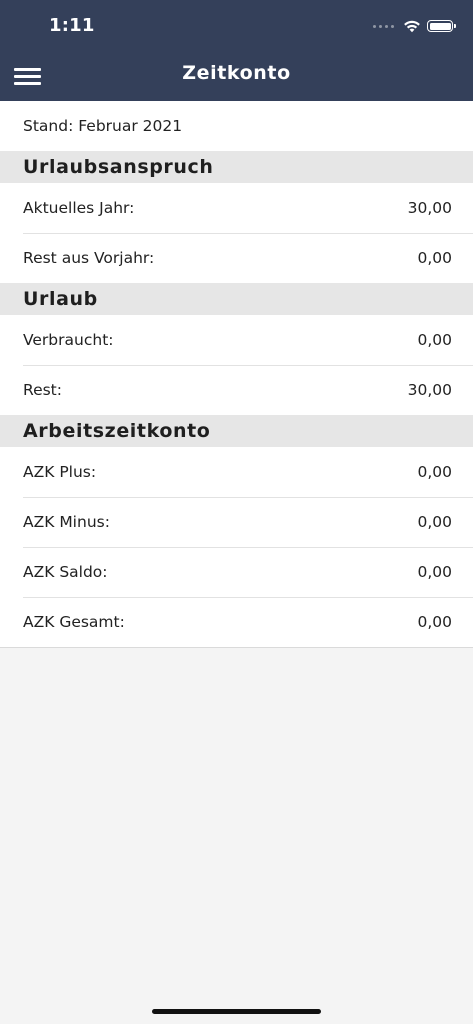 Image resolution: width=473 pixels, height=1024 pixels. Describe the element at coordinates (441, 26) in the screenshot. I see `battery-icon` at that location.